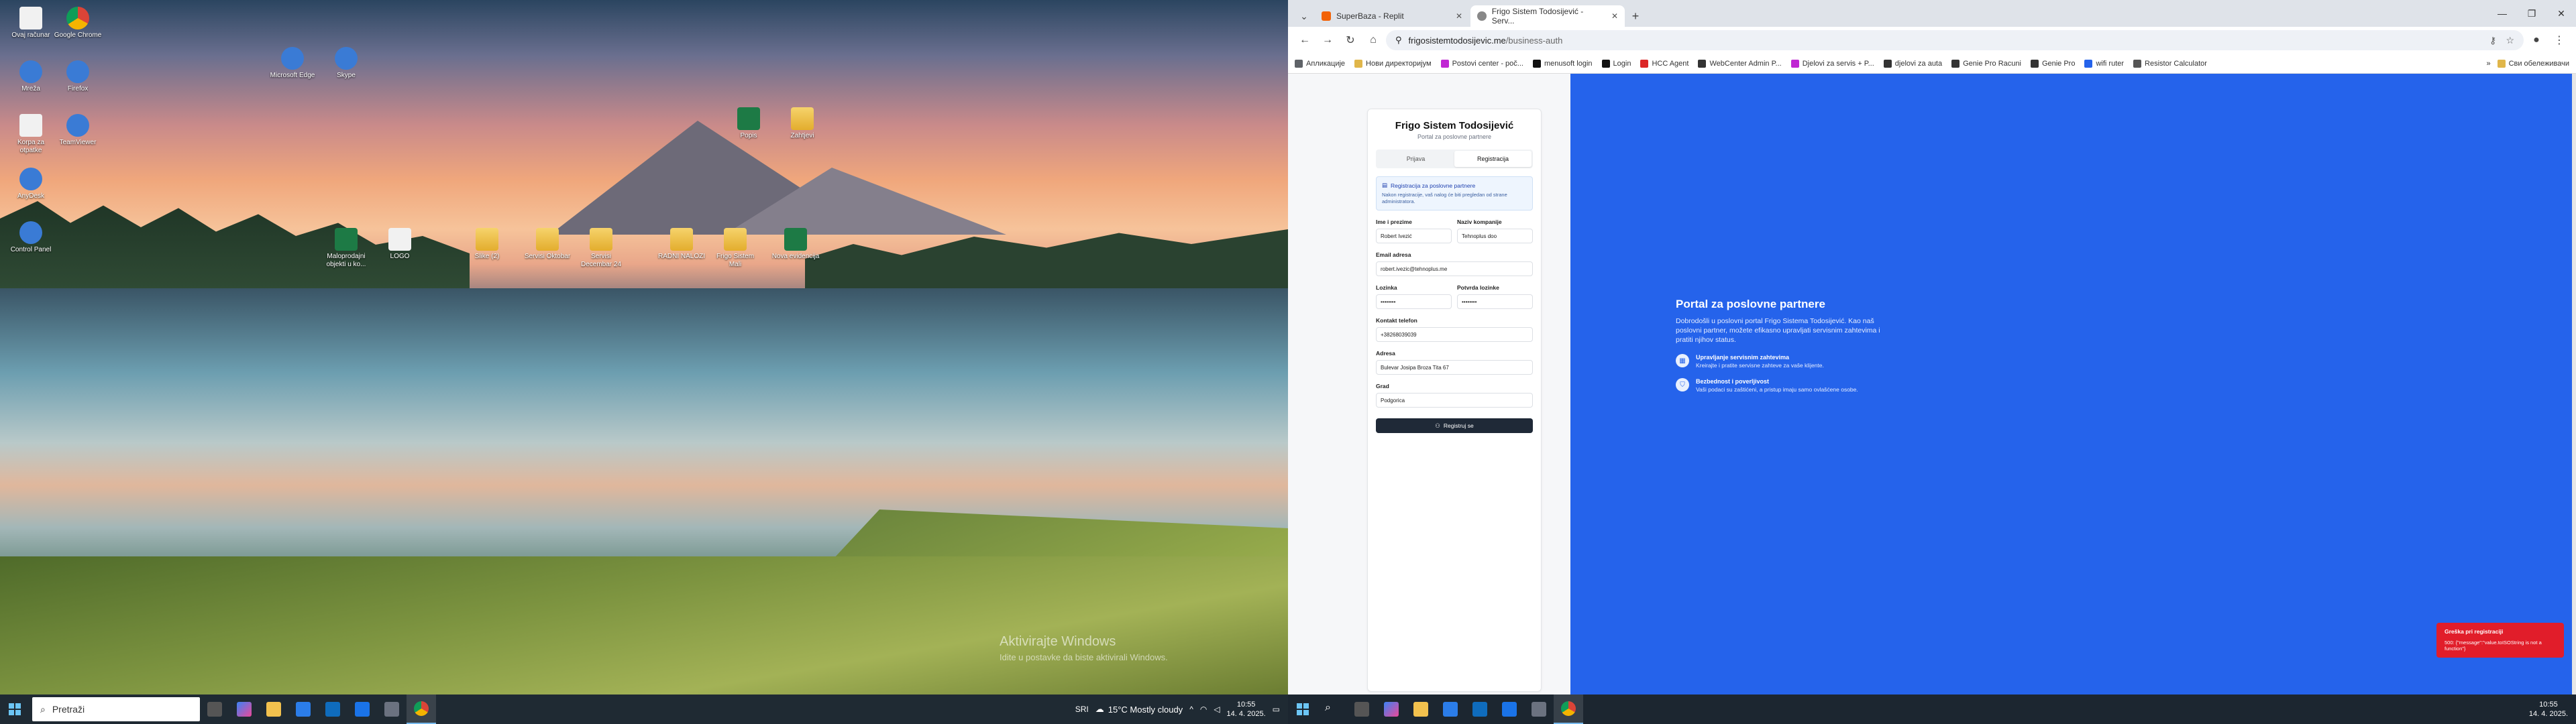 This screenshot has width=2576, height=724. What do you see at coordinates (1562, 63) in the screenshot?
I see `bookmark-item: menusoft login` at bounding box center [1562, 63].